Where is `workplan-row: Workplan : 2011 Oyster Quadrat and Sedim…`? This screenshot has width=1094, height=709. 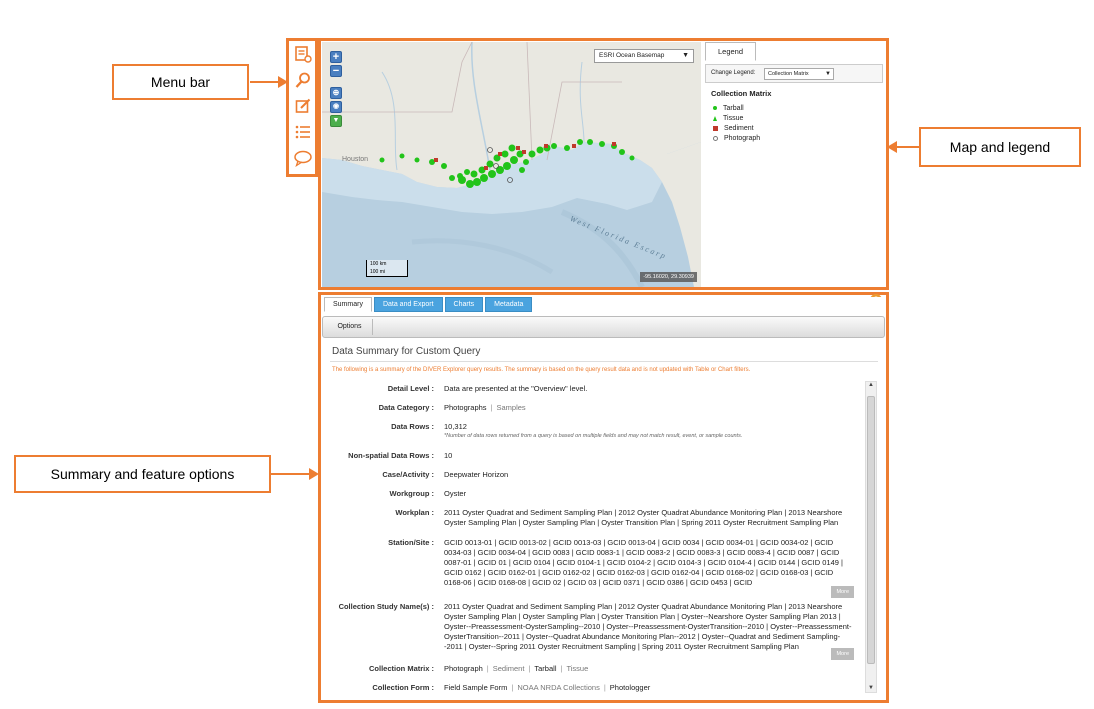 workplan-row: Workplan : 2011 Oyster Quadrat and Sedim… is located at coordinates (592, 518).